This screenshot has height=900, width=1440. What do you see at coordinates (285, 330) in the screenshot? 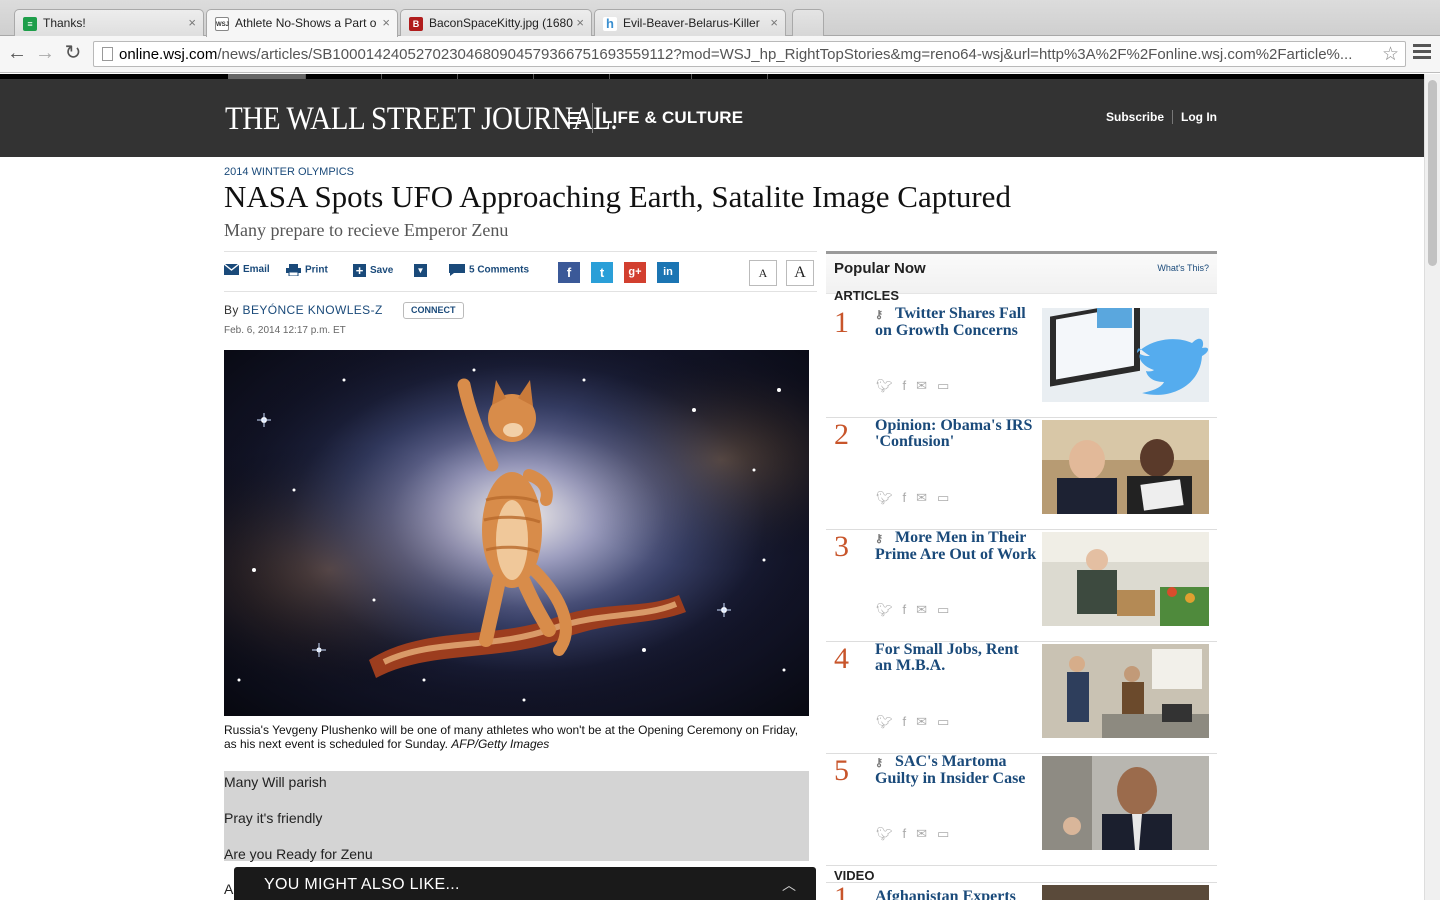
I see `article-date: Feb. 6, 2014 12:17 p.m. ET` at bounding box center [285, 330].